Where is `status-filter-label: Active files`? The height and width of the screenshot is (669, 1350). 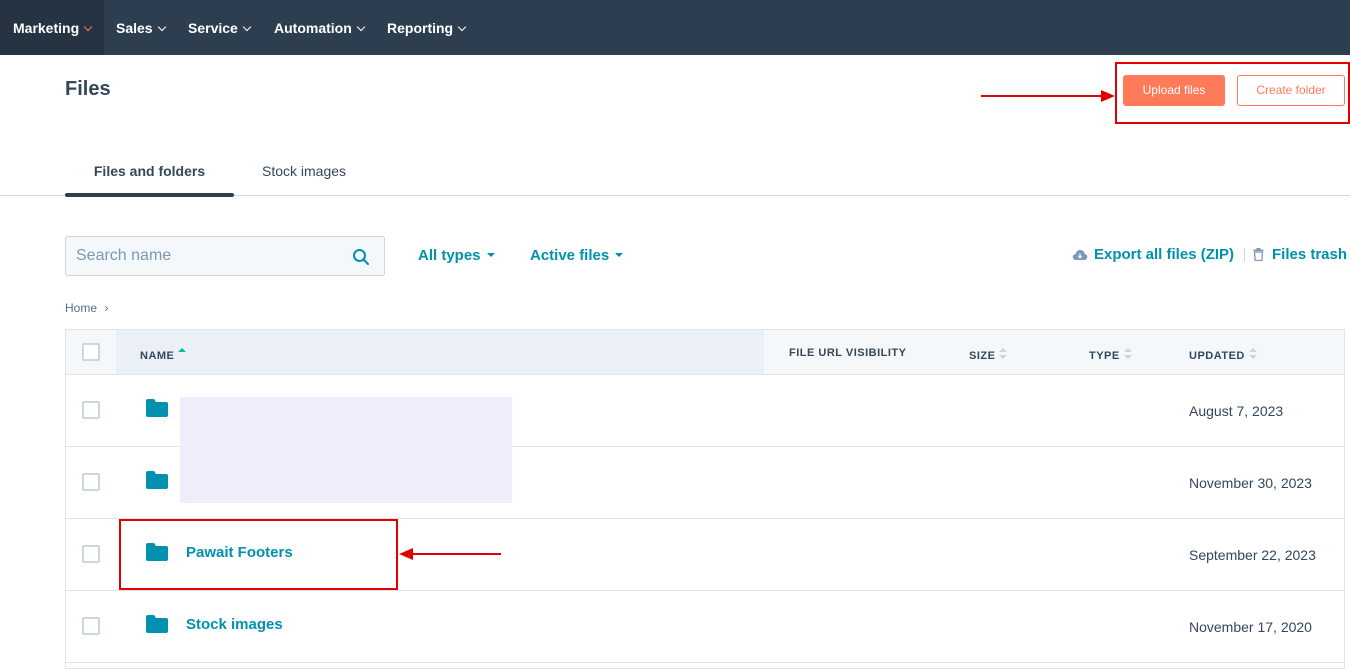
status-filter-label: Active files is located at coordinates (570, 255).